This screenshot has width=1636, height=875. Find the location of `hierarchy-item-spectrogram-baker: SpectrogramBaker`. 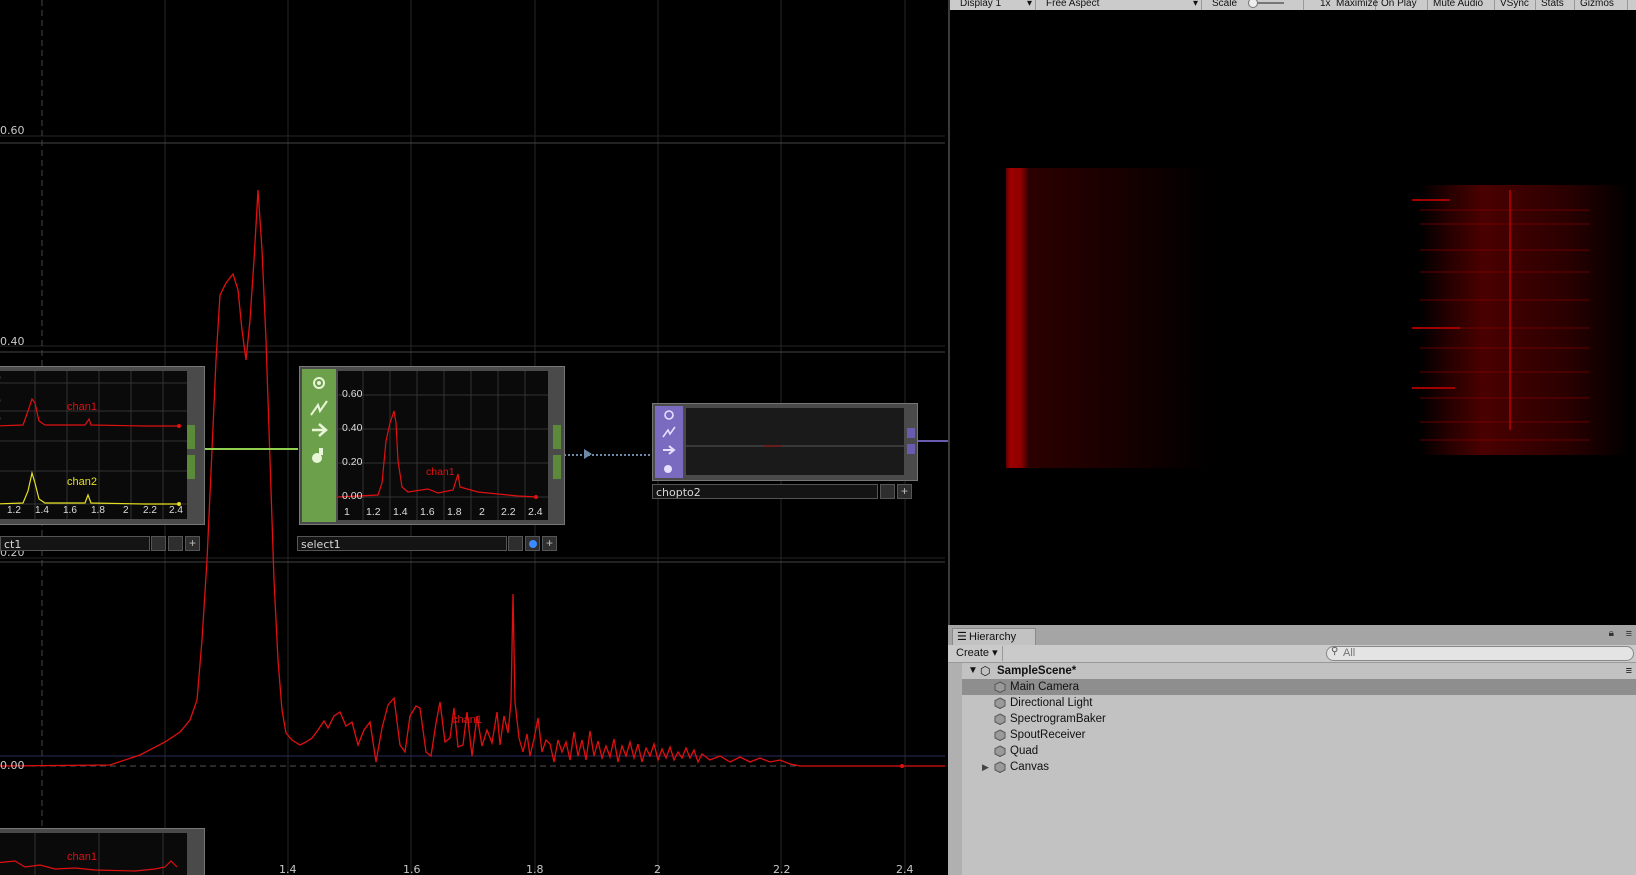

hierarchy-item-spectrogram-baker: SpectrogramBaker is located at coordinates (1292, 719).